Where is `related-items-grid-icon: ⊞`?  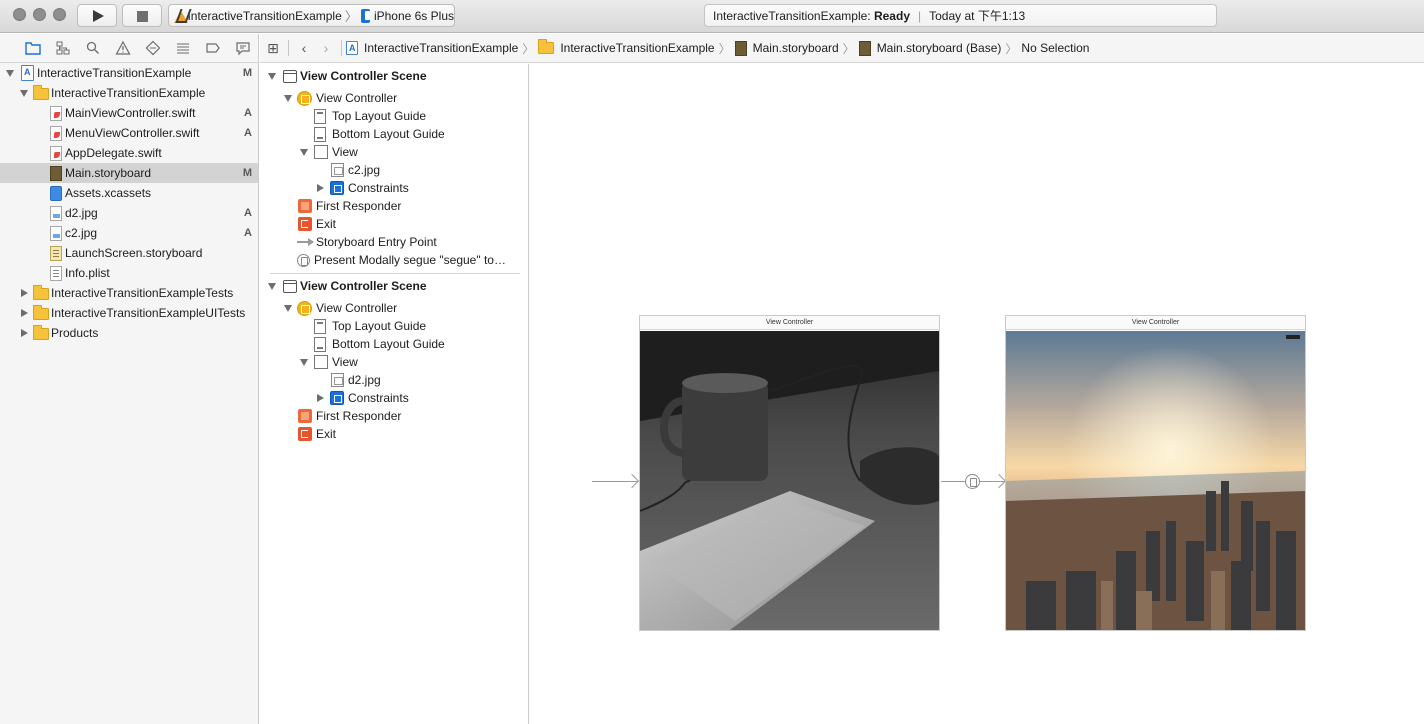 related-items-grid-icon: ⊞ is located at coordinates (273, 48).